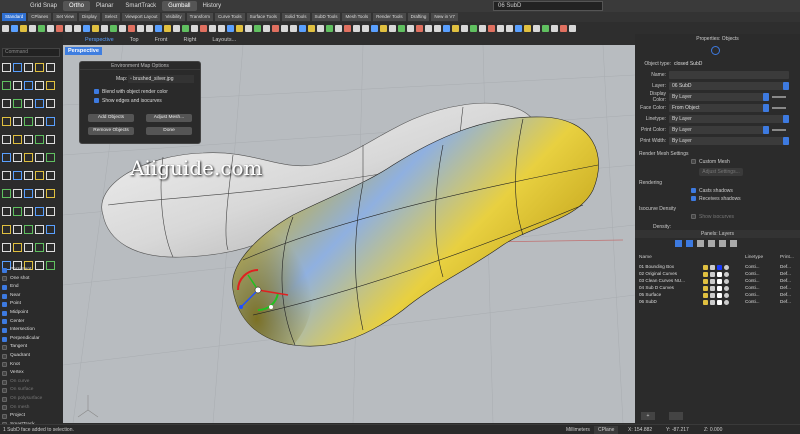 This screenshot has height=434, width=800. I want to click on ribbon-tab: Drafting, so click(418, 17).